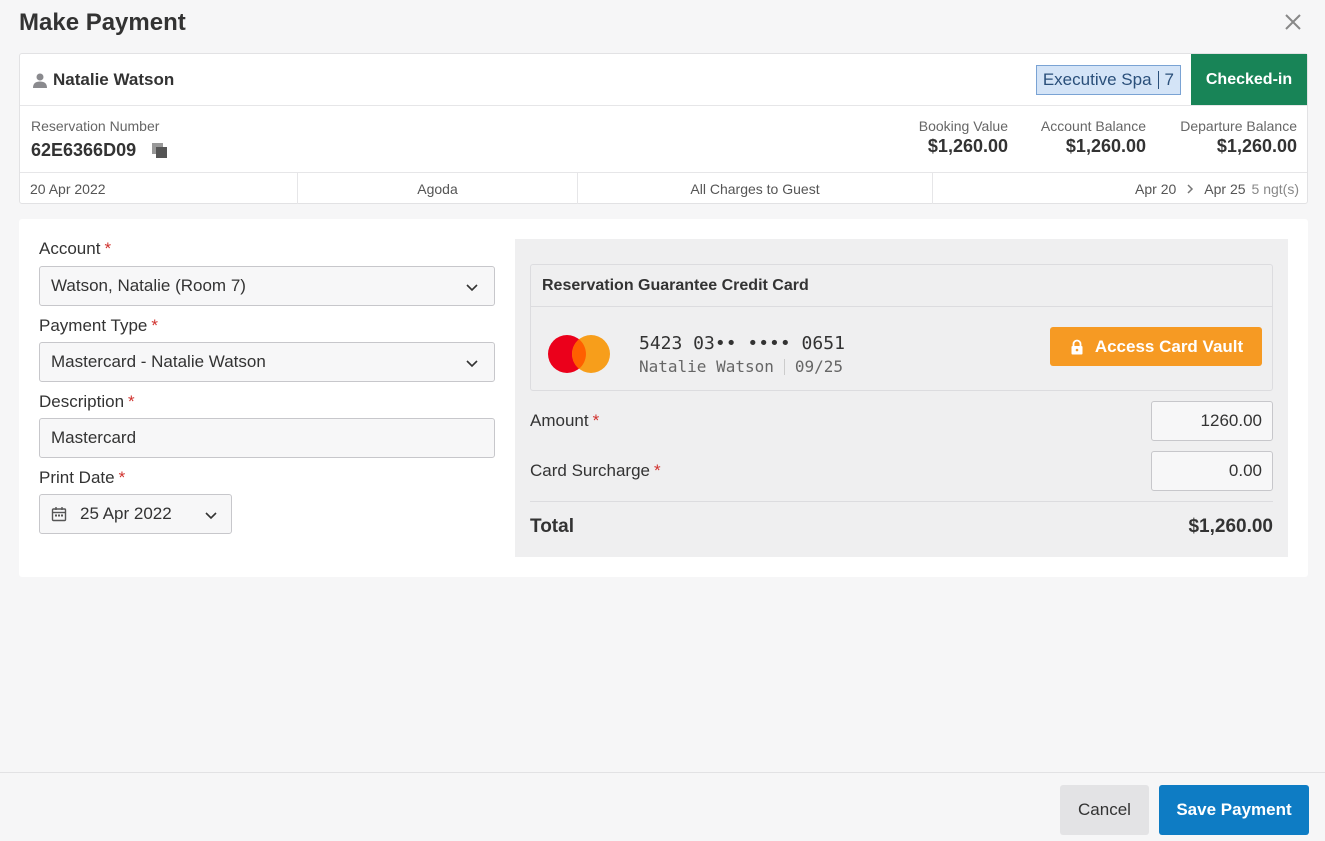  What do you see at coordinates (1293, 22) in the screenshot?
I see `close-icon` at bounding box center [1293, 22].